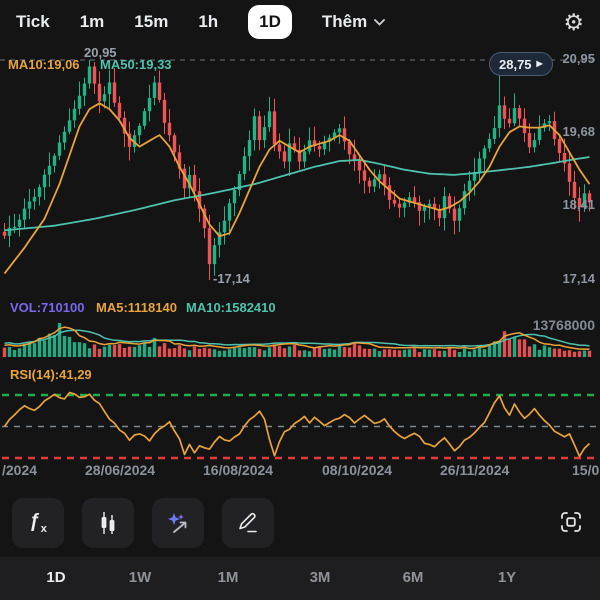  I want to click on indicators-button: ƒx, so click(38, 523).